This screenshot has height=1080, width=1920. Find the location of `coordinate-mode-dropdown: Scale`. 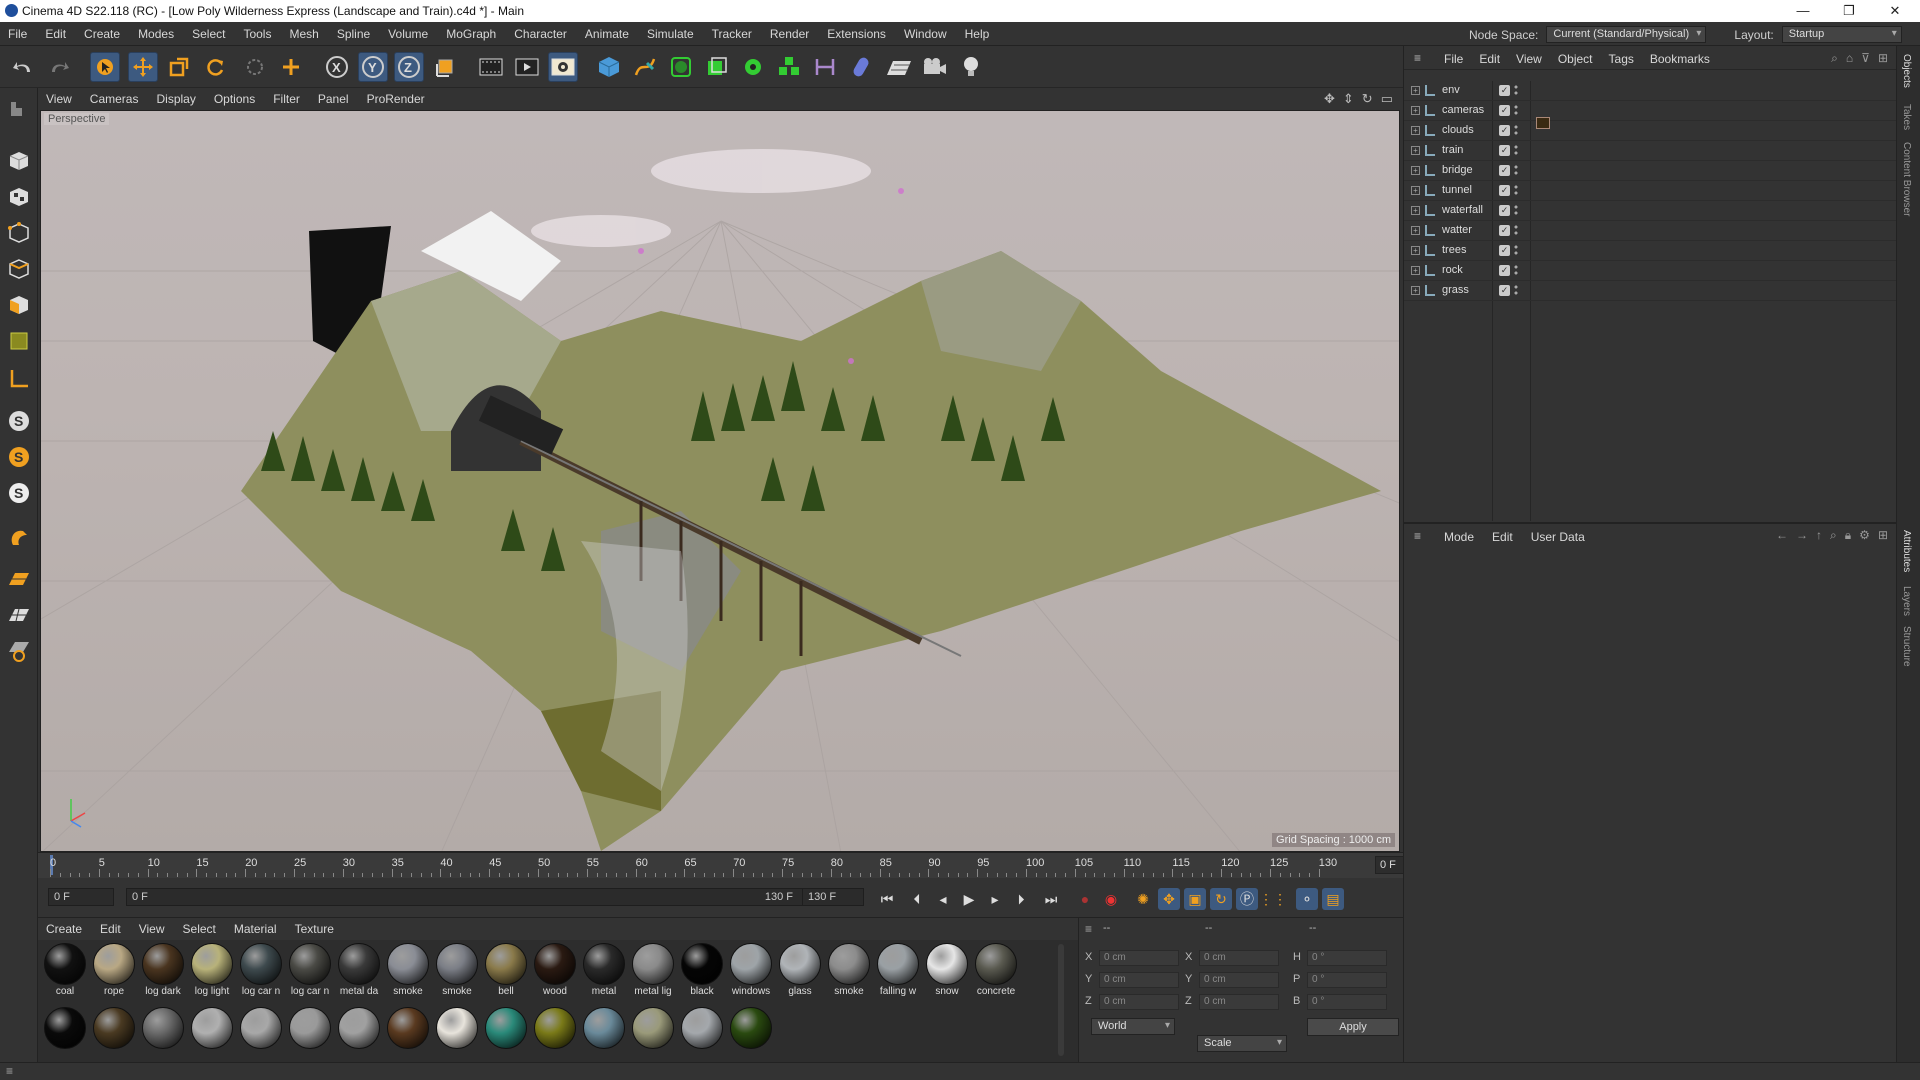

coordinate-mode-dropdown: Scale is located at coordinates (1242, 1043).